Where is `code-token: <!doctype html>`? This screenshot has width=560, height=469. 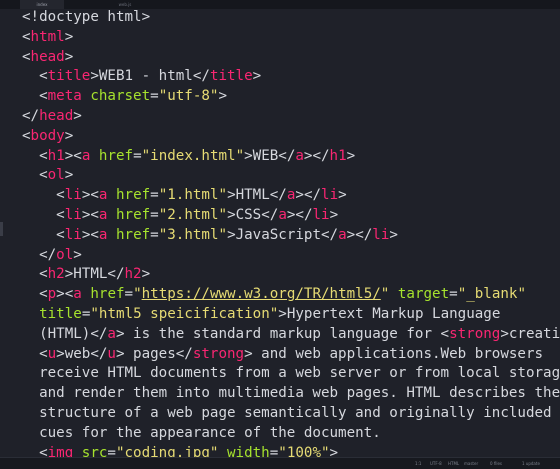 code-token: <!doctype html> is located at coordinates (86, 17).